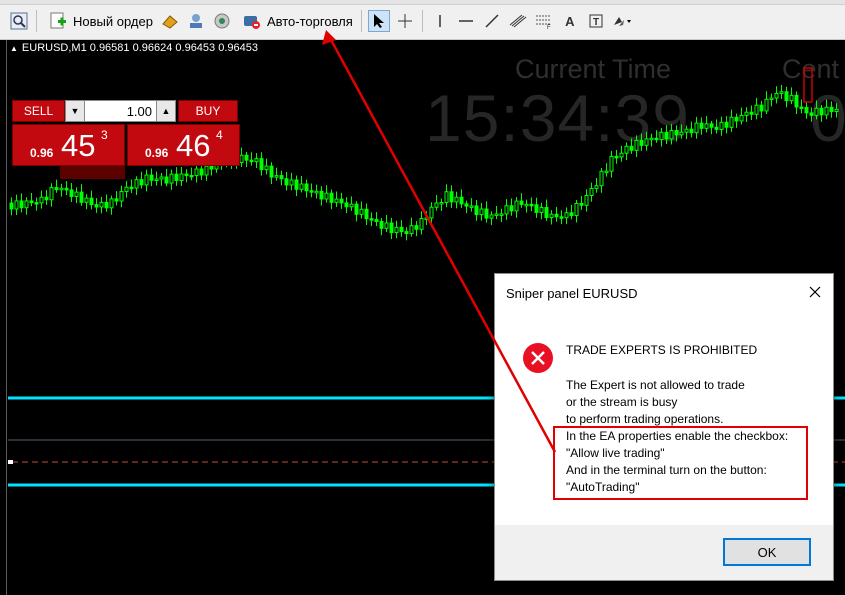  I want to click on text-icon: A, so click(570, 21).